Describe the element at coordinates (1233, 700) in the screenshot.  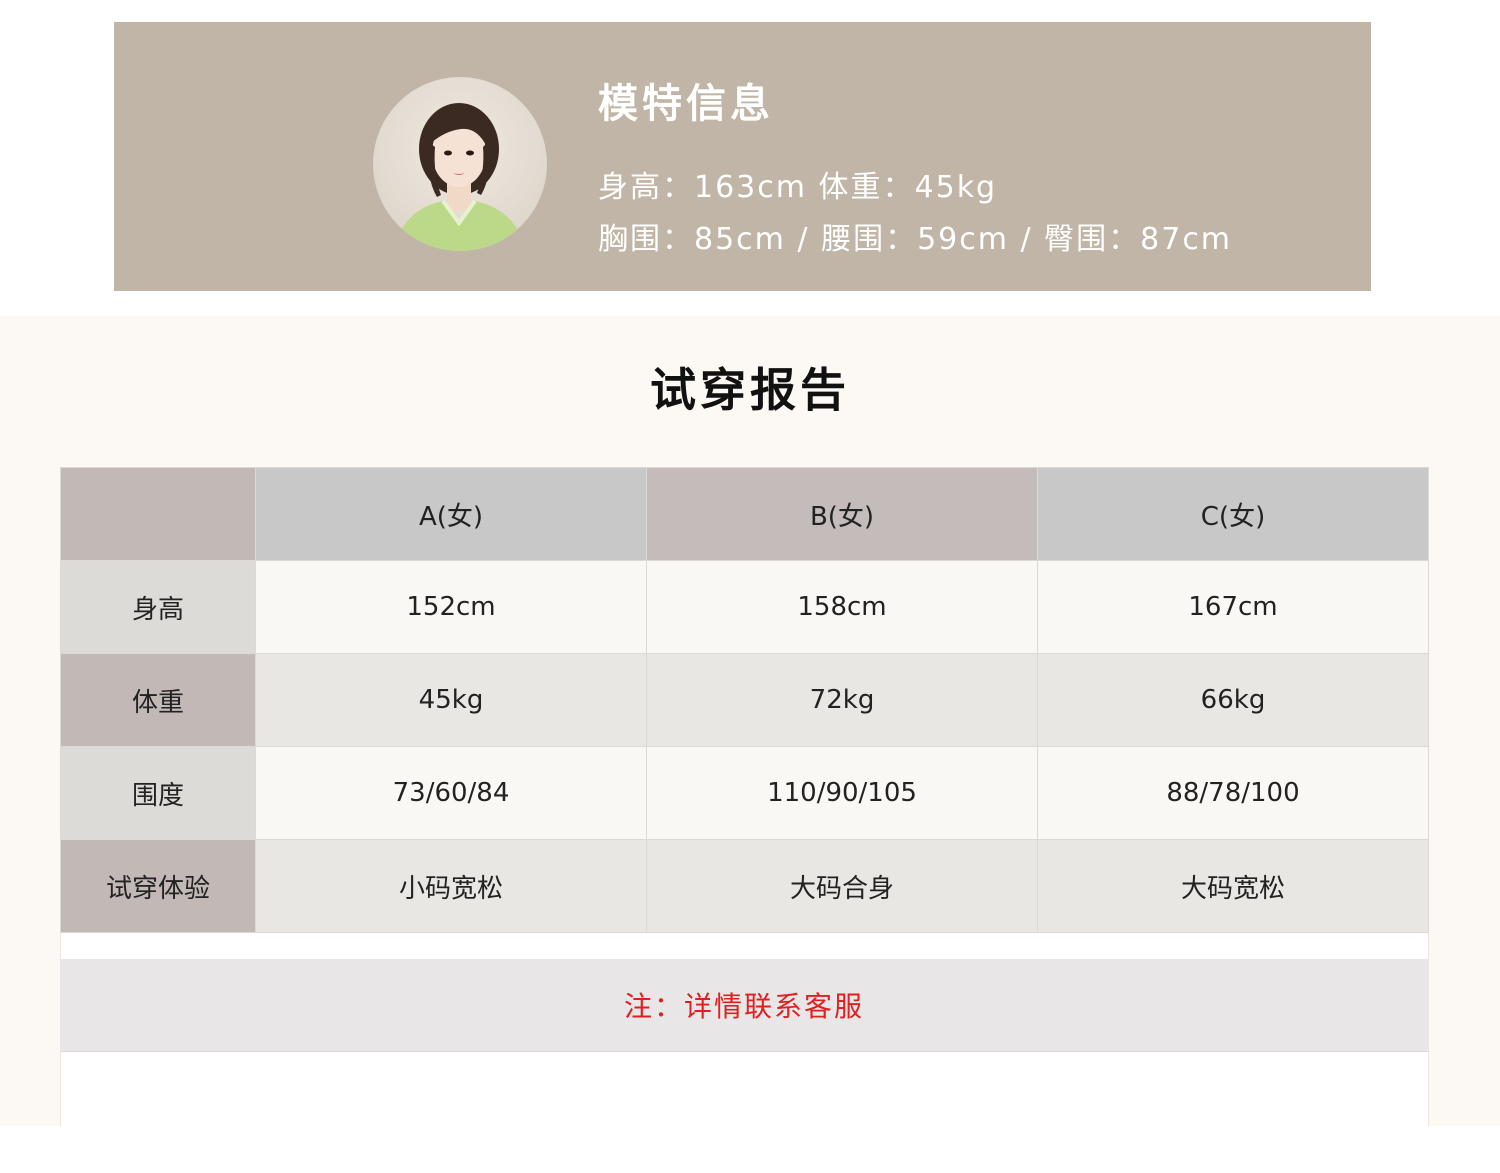
I see `cell-c-weight: 66kg` at that location.